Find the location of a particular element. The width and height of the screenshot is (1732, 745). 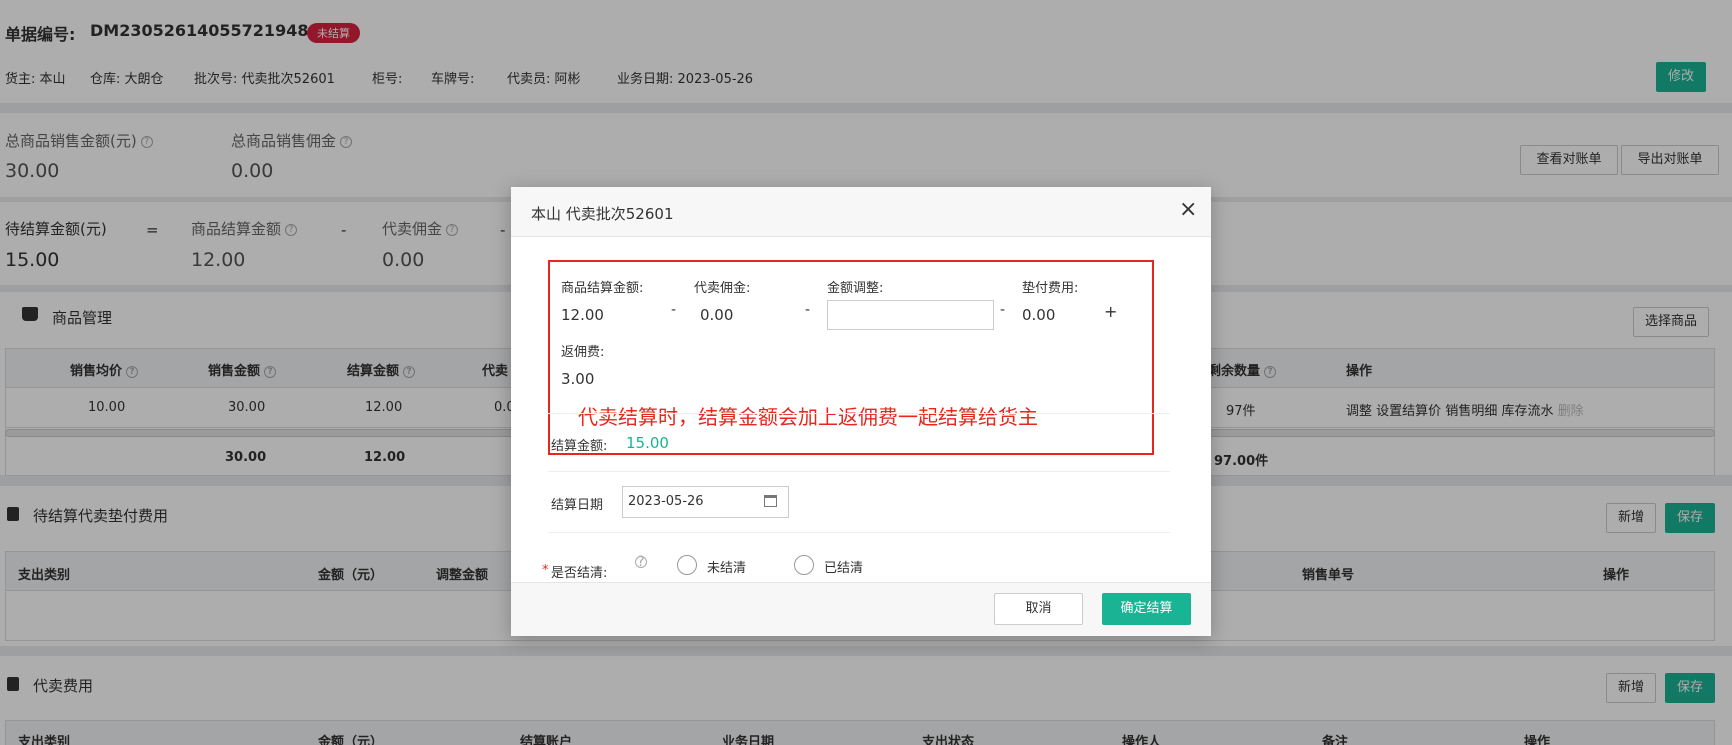

radio-uncleared-label: 未结清 is located at coordinates (726, 566).